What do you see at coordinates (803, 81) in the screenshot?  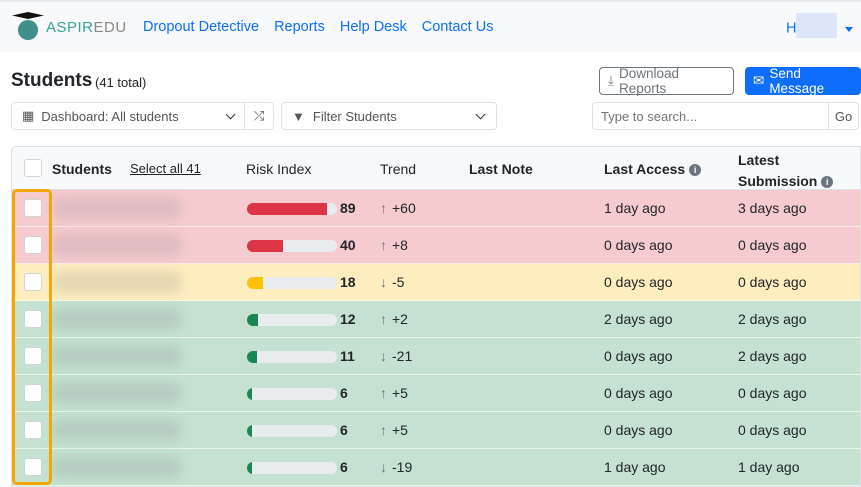 I see `send-message-button: ✉ Send Message` at bounding box center [803, 81].